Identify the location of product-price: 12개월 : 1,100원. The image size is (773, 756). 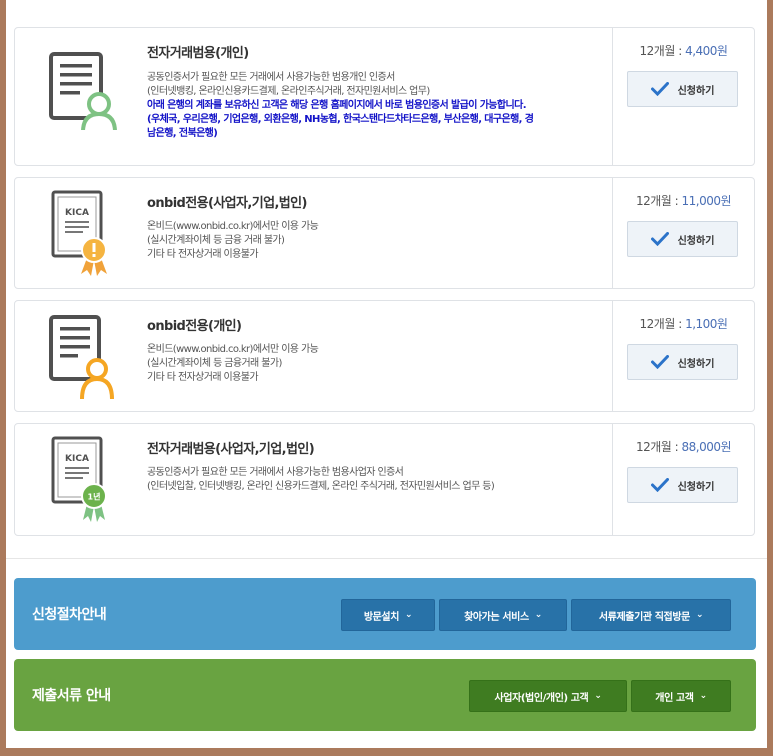
(683, 324).